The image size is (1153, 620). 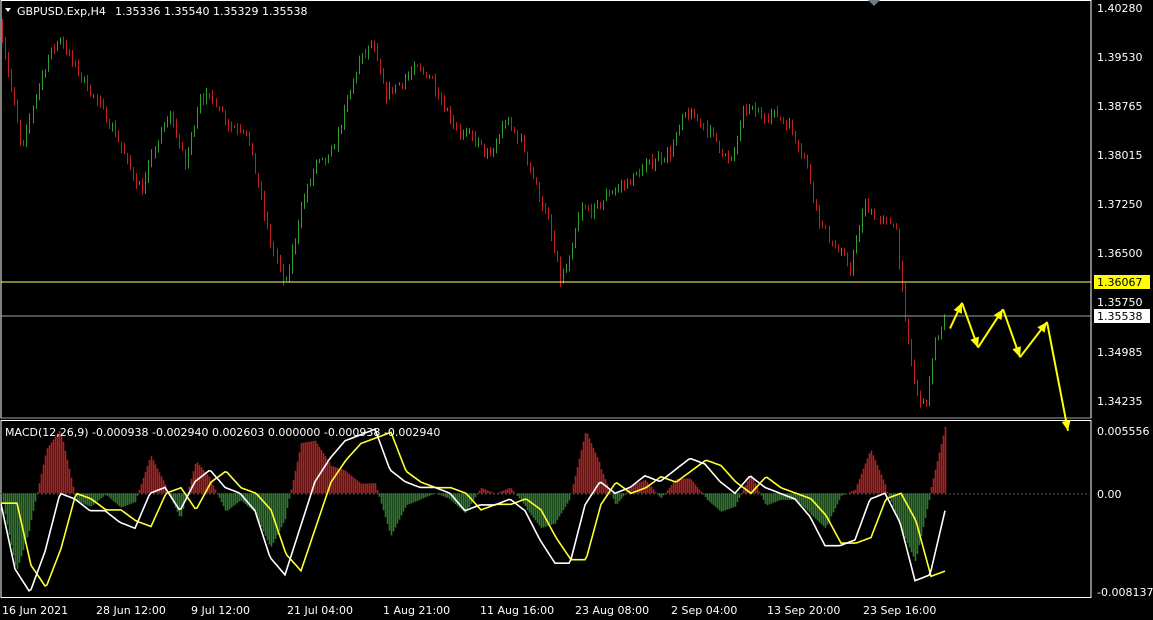 What do you see at coordinates (517, 610) in the screenshot?
I see `time-axis-label: 11 Aug 16:00` at bounding box center [517, 610].